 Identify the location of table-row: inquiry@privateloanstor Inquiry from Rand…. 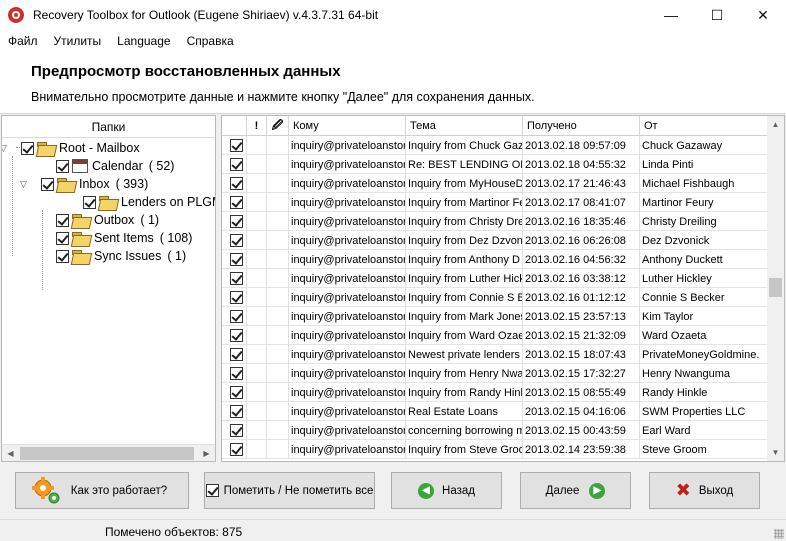
(495, 392).